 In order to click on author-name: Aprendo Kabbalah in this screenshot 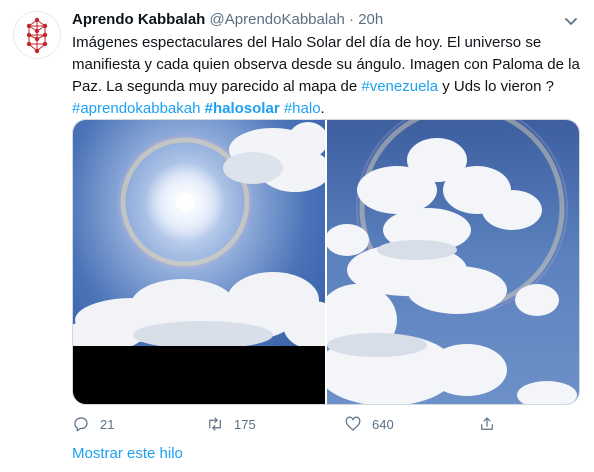, I will do `click(138, 19)`.